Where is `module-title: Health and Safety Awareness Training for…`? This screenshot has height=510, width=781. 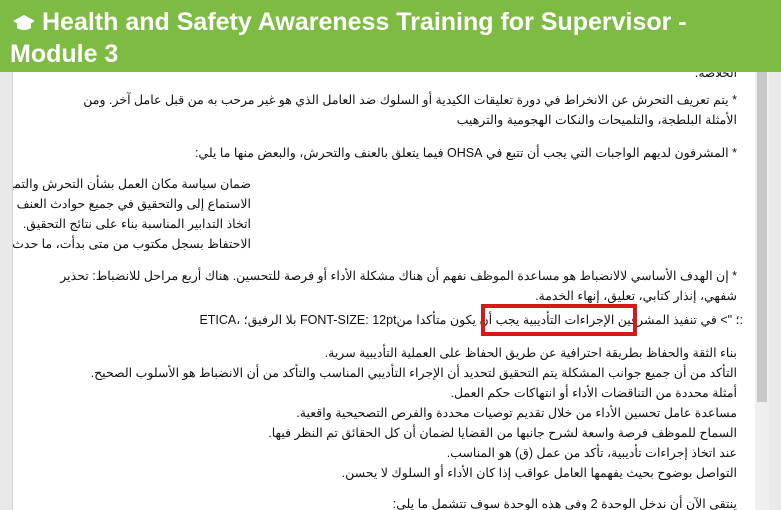
module-title: Health and Safety Awareness Training for… is located at coordinates (348, 38).